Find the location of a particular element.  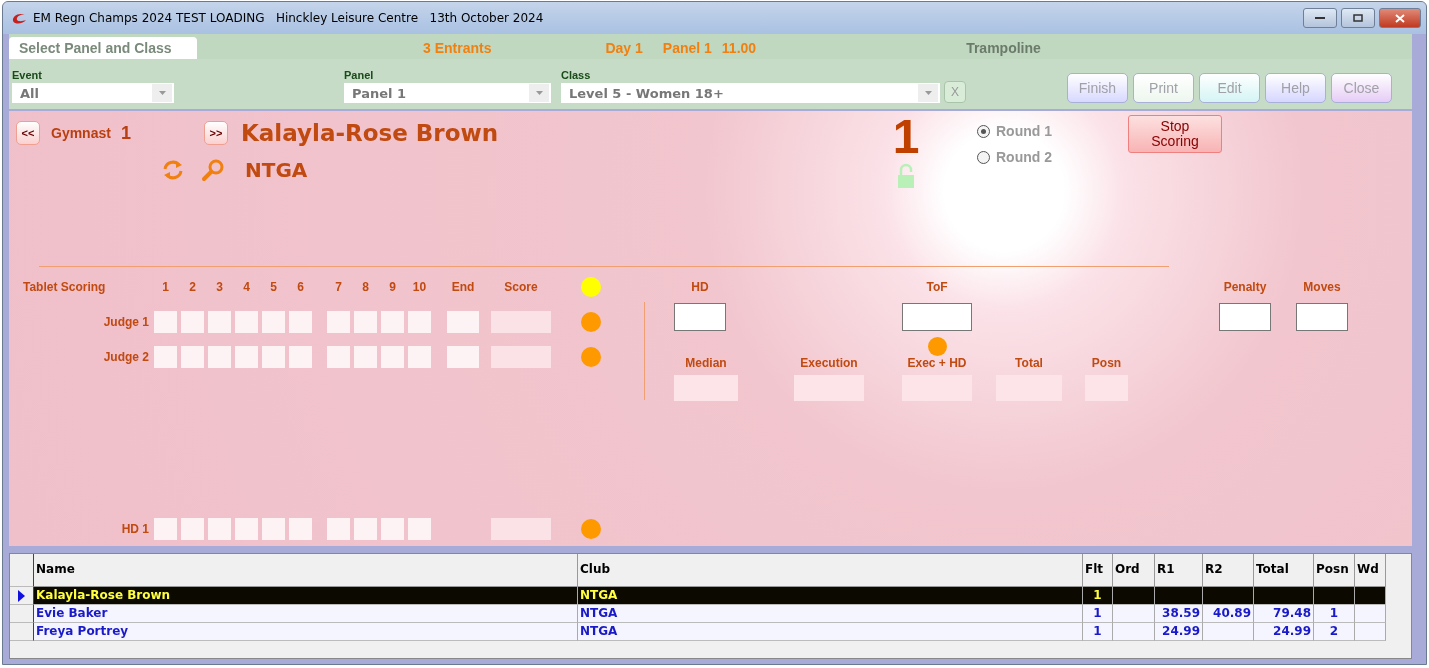

close-button is located at coordinates (1400, 18).